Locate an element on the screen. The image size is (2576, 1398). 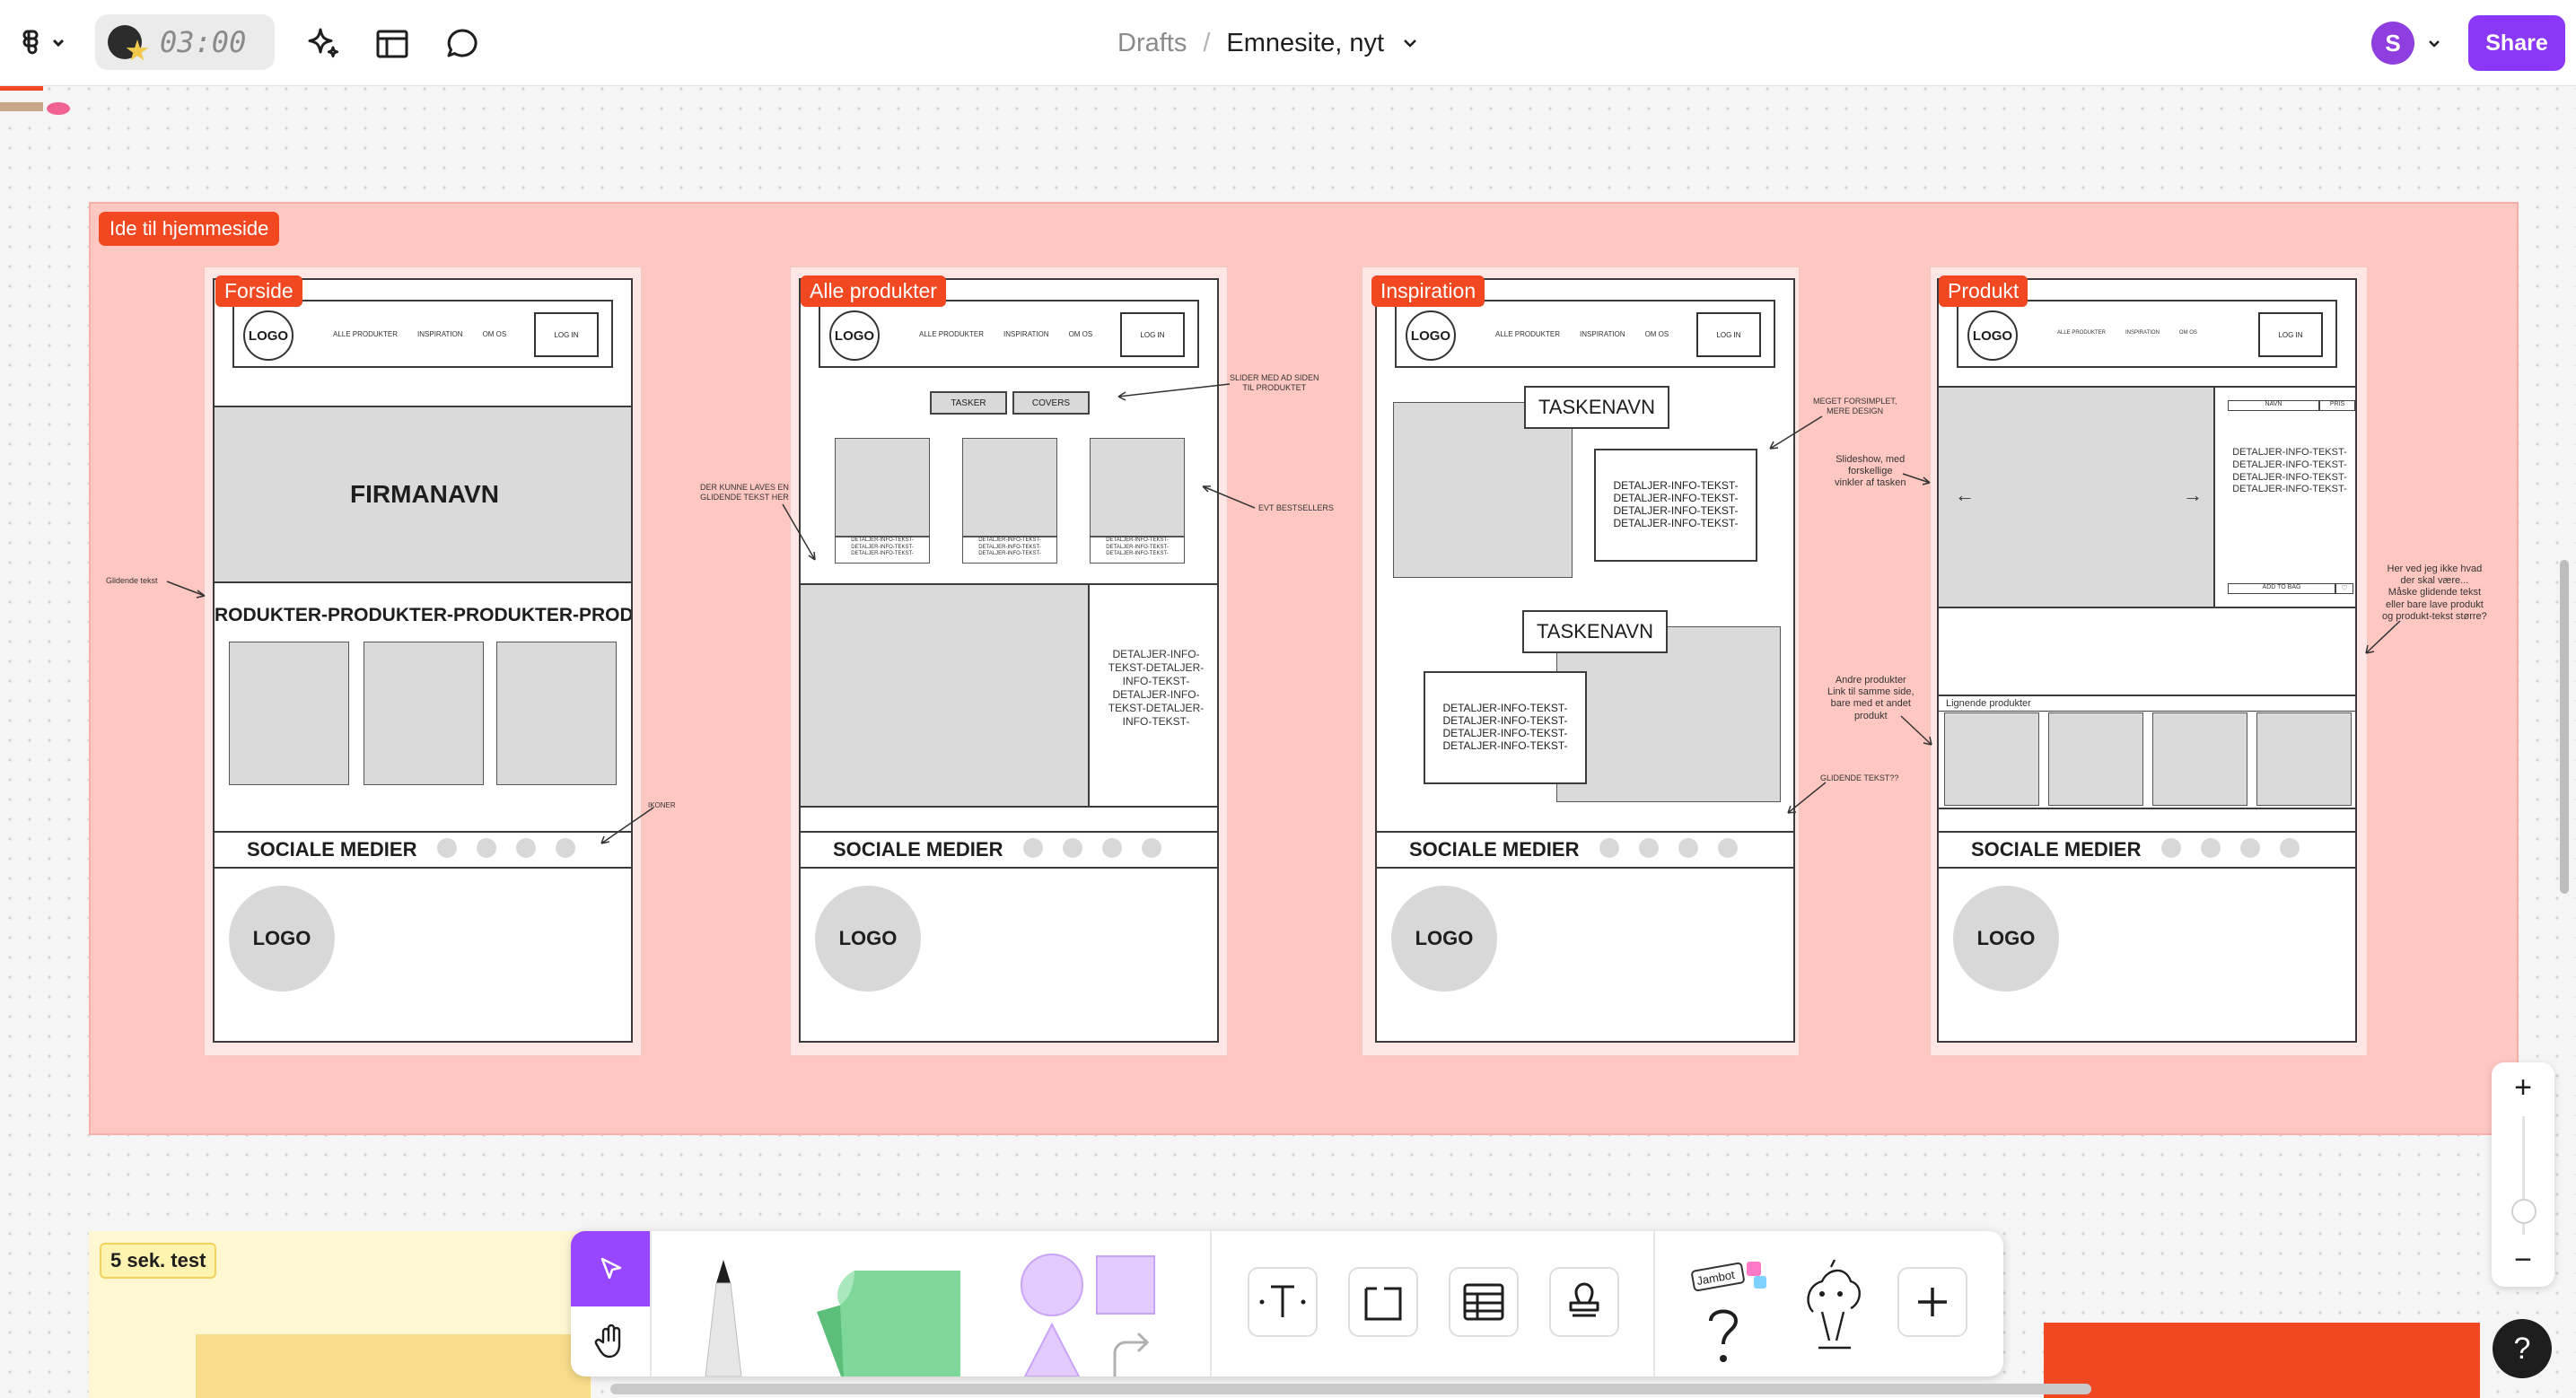
pen-icon is located at coordinates (723, 1318).